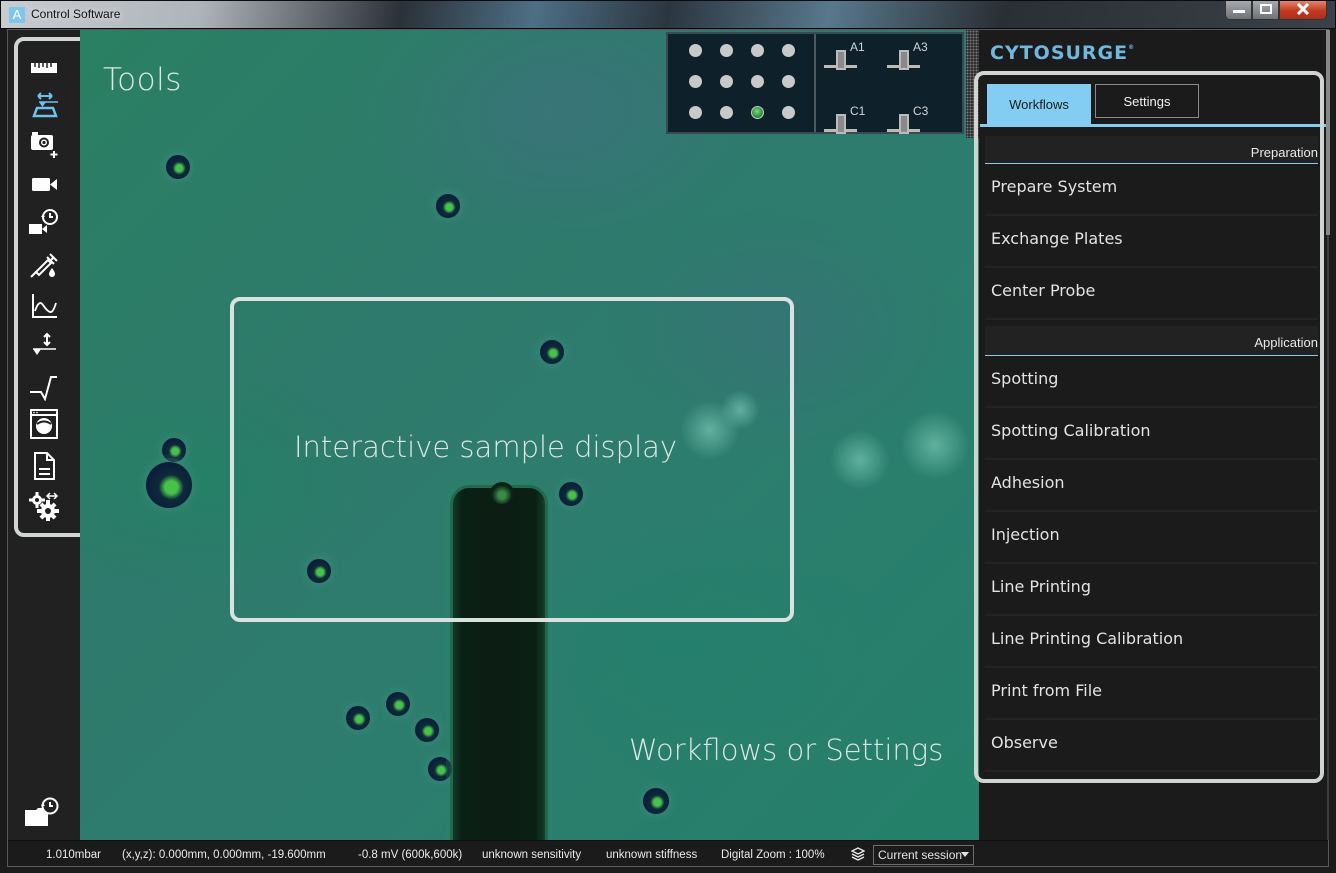 The height and width of the screenshot is (873, 1336). I want to click on well-C1, so click(695, 112).